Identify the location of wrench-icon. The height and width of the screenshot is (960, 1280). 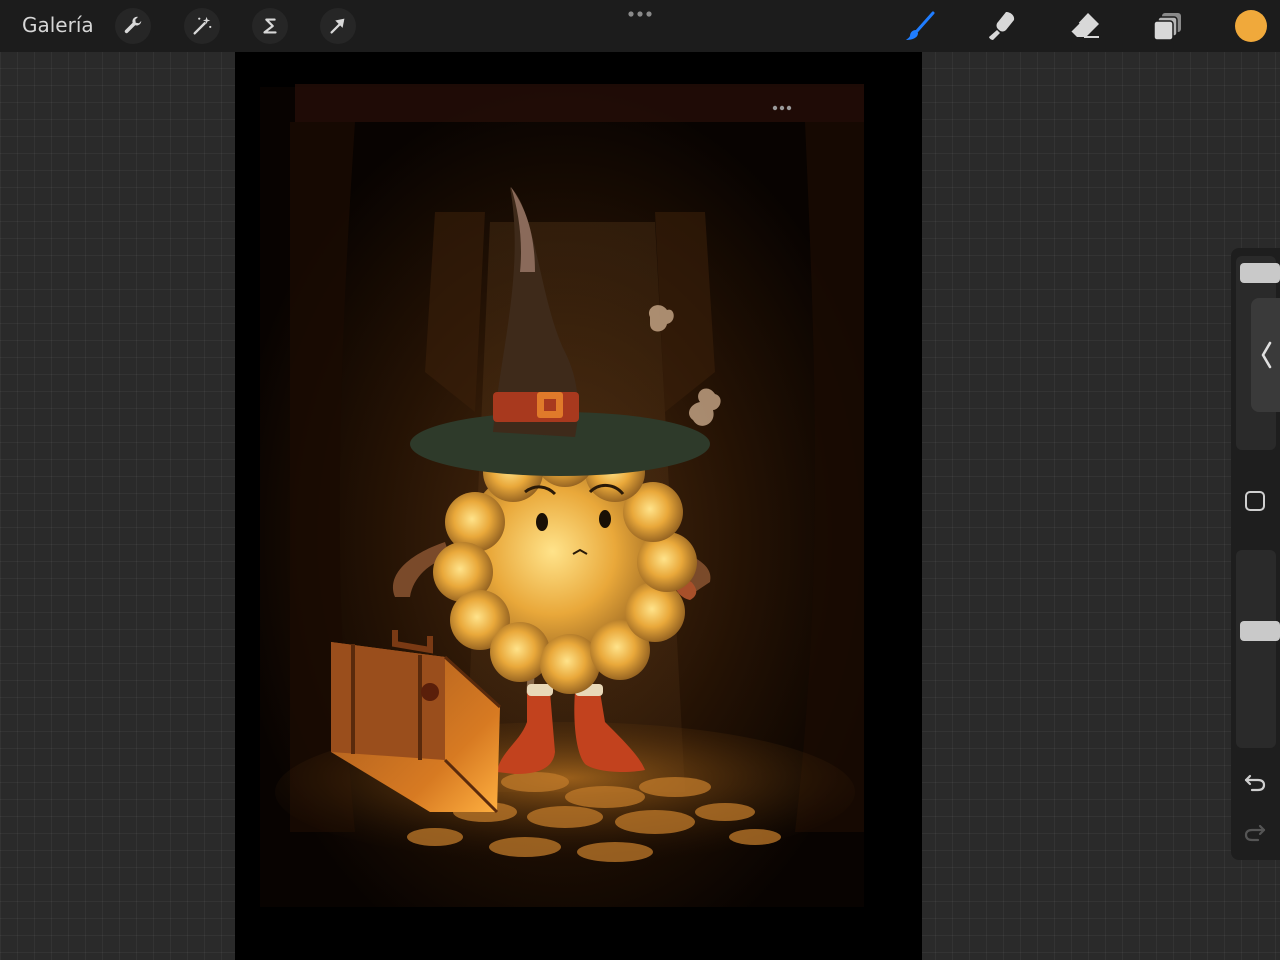
(133, 25).